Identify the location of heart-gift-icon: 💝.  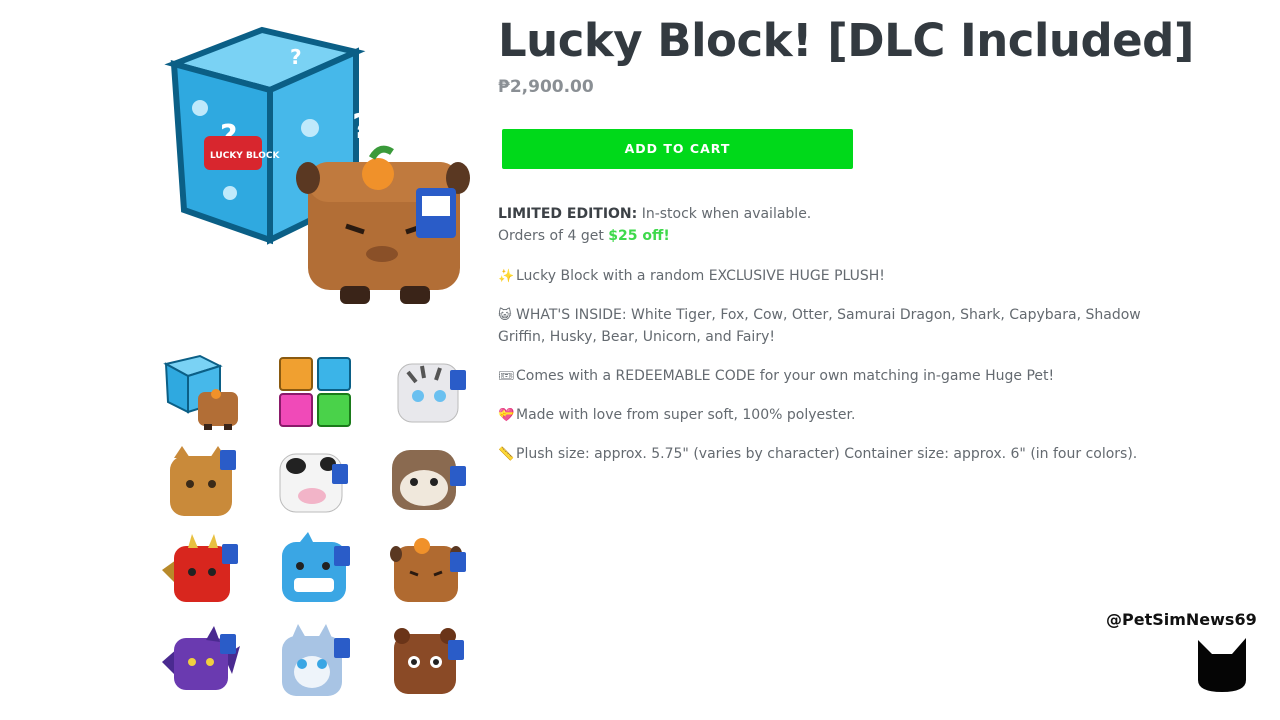
(506, 415).